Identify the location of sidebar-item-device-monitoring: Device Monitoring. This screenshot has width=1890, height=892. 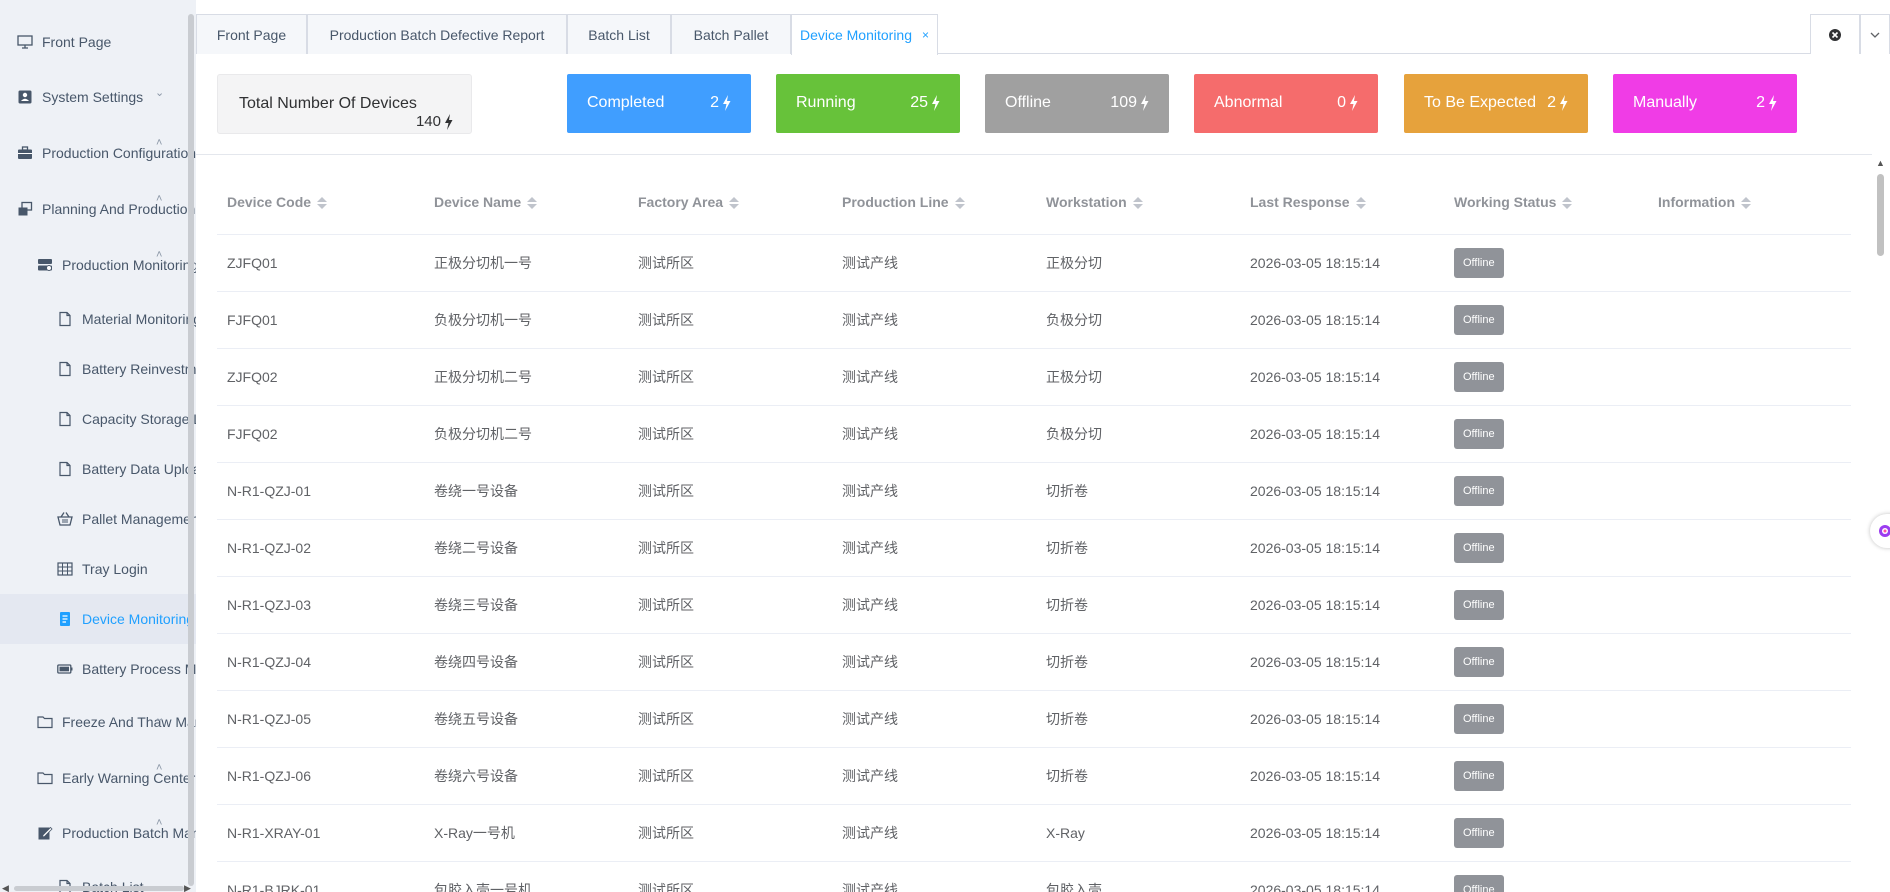
(98, 619).